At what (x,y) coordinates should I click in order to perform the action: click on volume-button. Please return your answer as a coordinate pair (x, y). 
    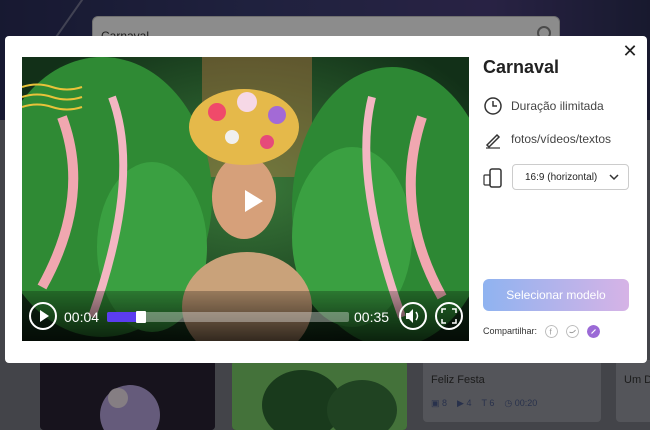
    Looking at the image, I should click on (413, 316).